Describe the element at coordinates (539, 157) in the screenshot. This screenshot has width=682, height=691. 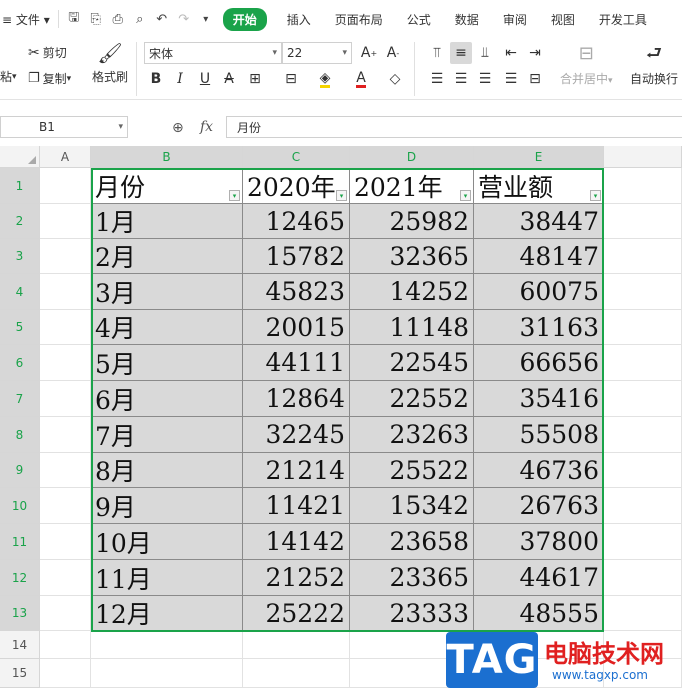
I see `column-header-e: E` at that location.